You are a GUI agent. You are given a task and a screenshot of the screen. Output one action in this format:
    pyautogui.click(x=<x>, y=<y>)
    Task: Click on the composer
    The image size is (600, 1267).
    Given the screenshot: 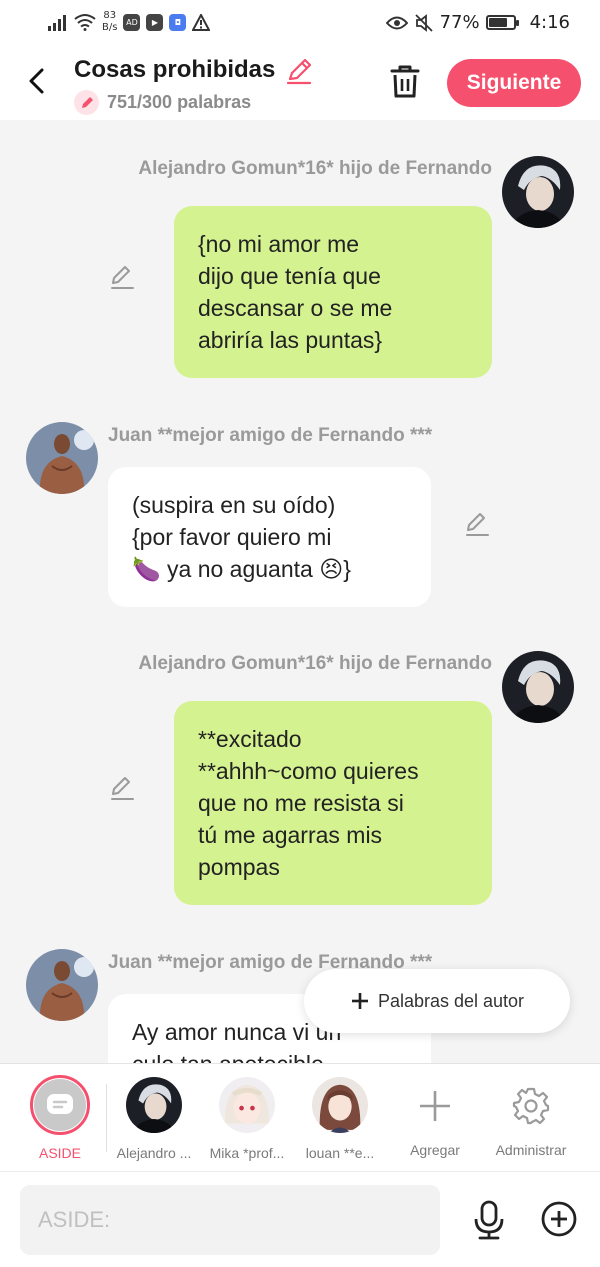 What is the action you would take?
    pyautogui.click(x=300, y=1219)
    